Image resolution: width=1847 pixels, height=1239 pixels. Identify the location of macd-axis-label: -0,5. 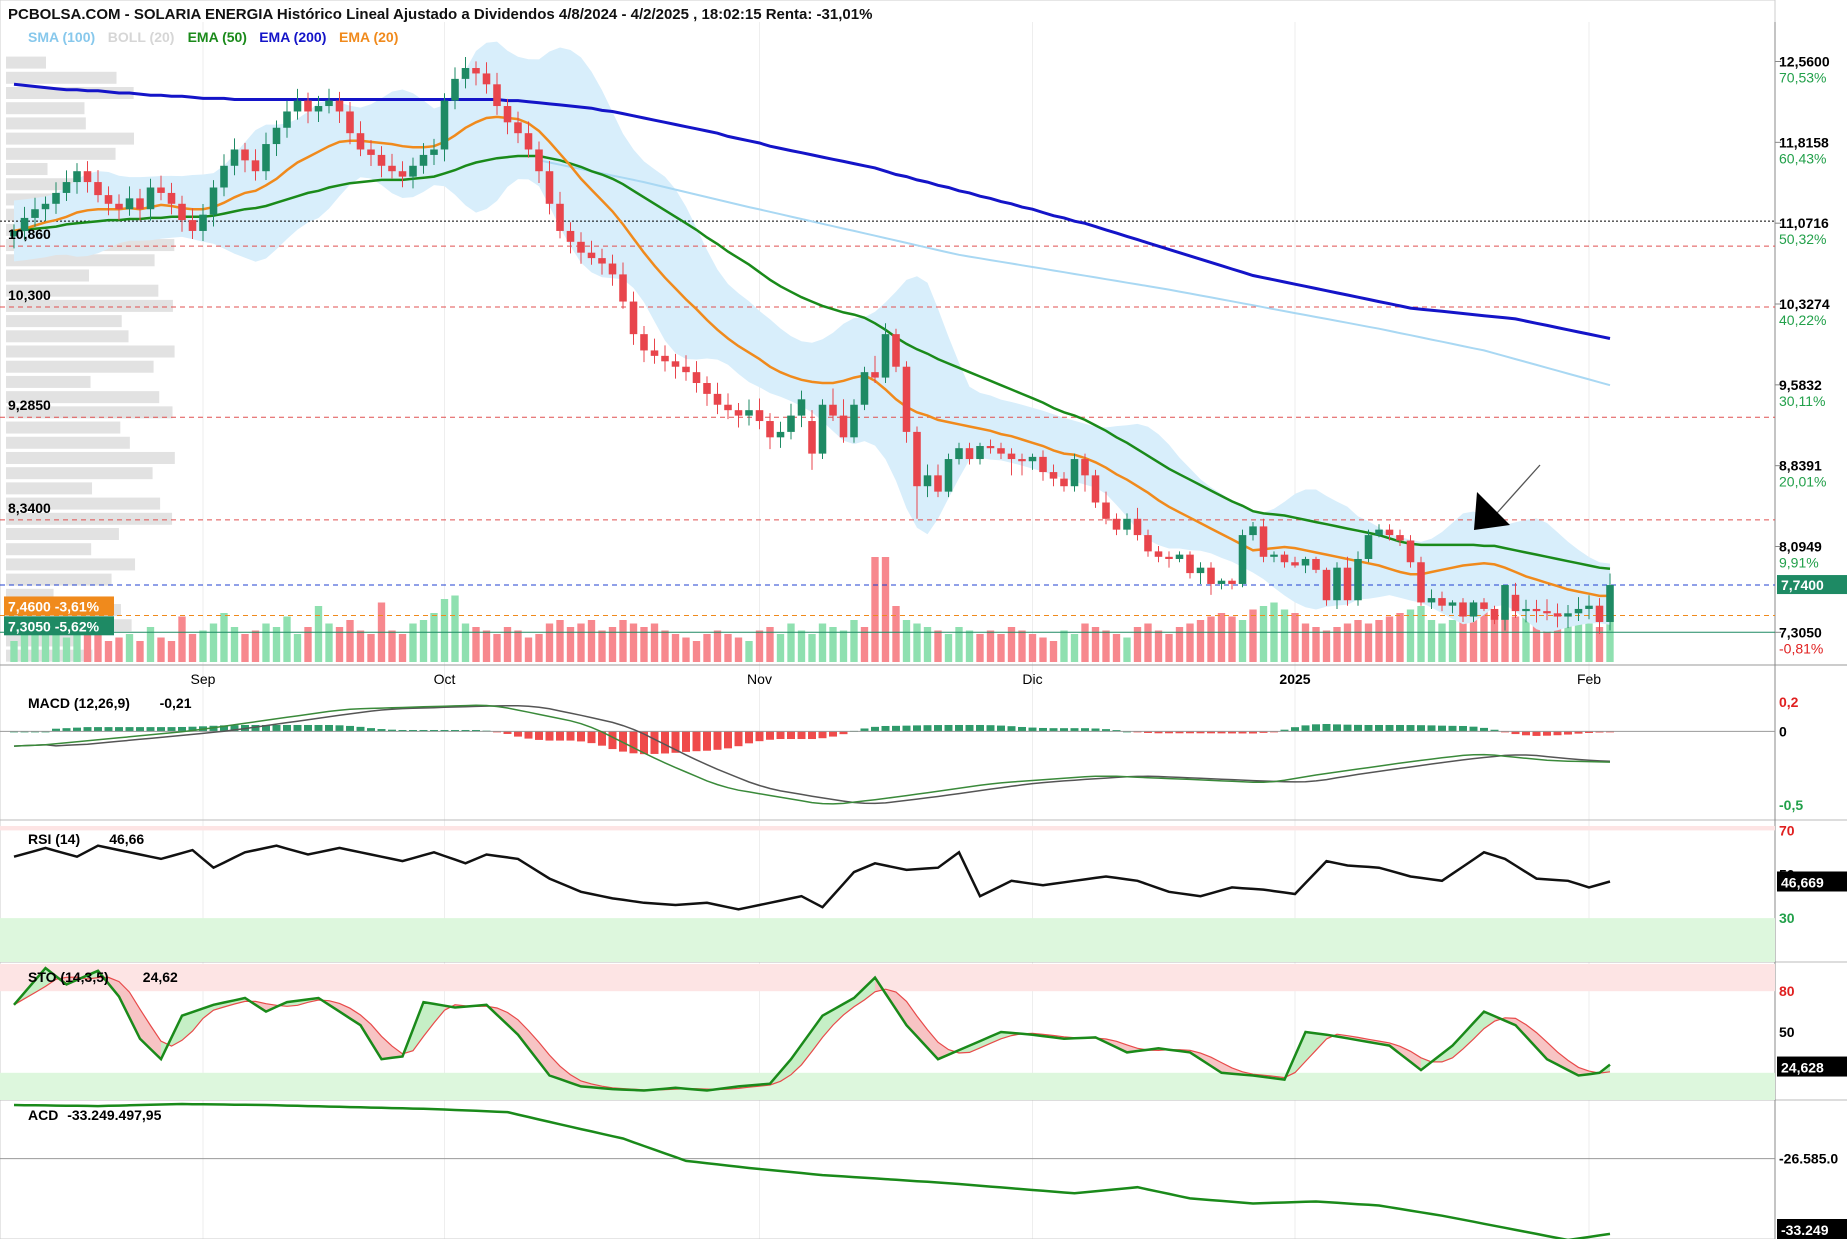
(1791, 805).